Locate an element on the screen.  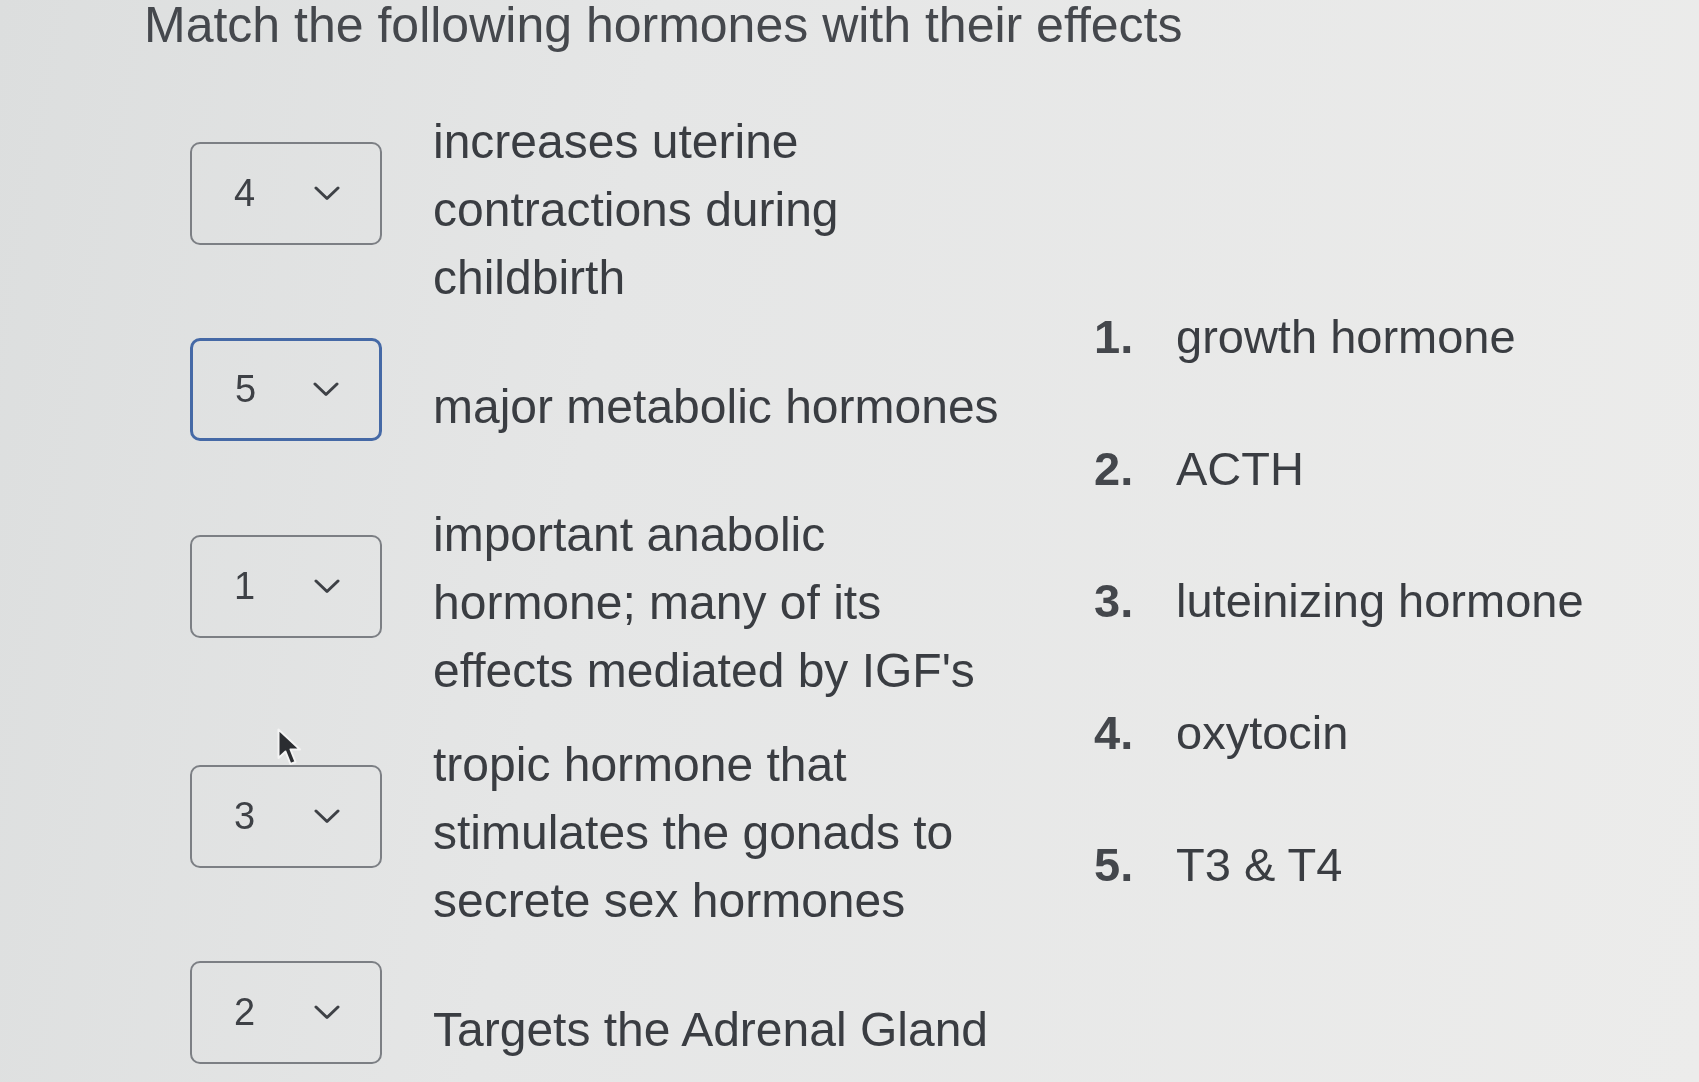
hormone-name: ACTH is located at coordinates (1240, 469).